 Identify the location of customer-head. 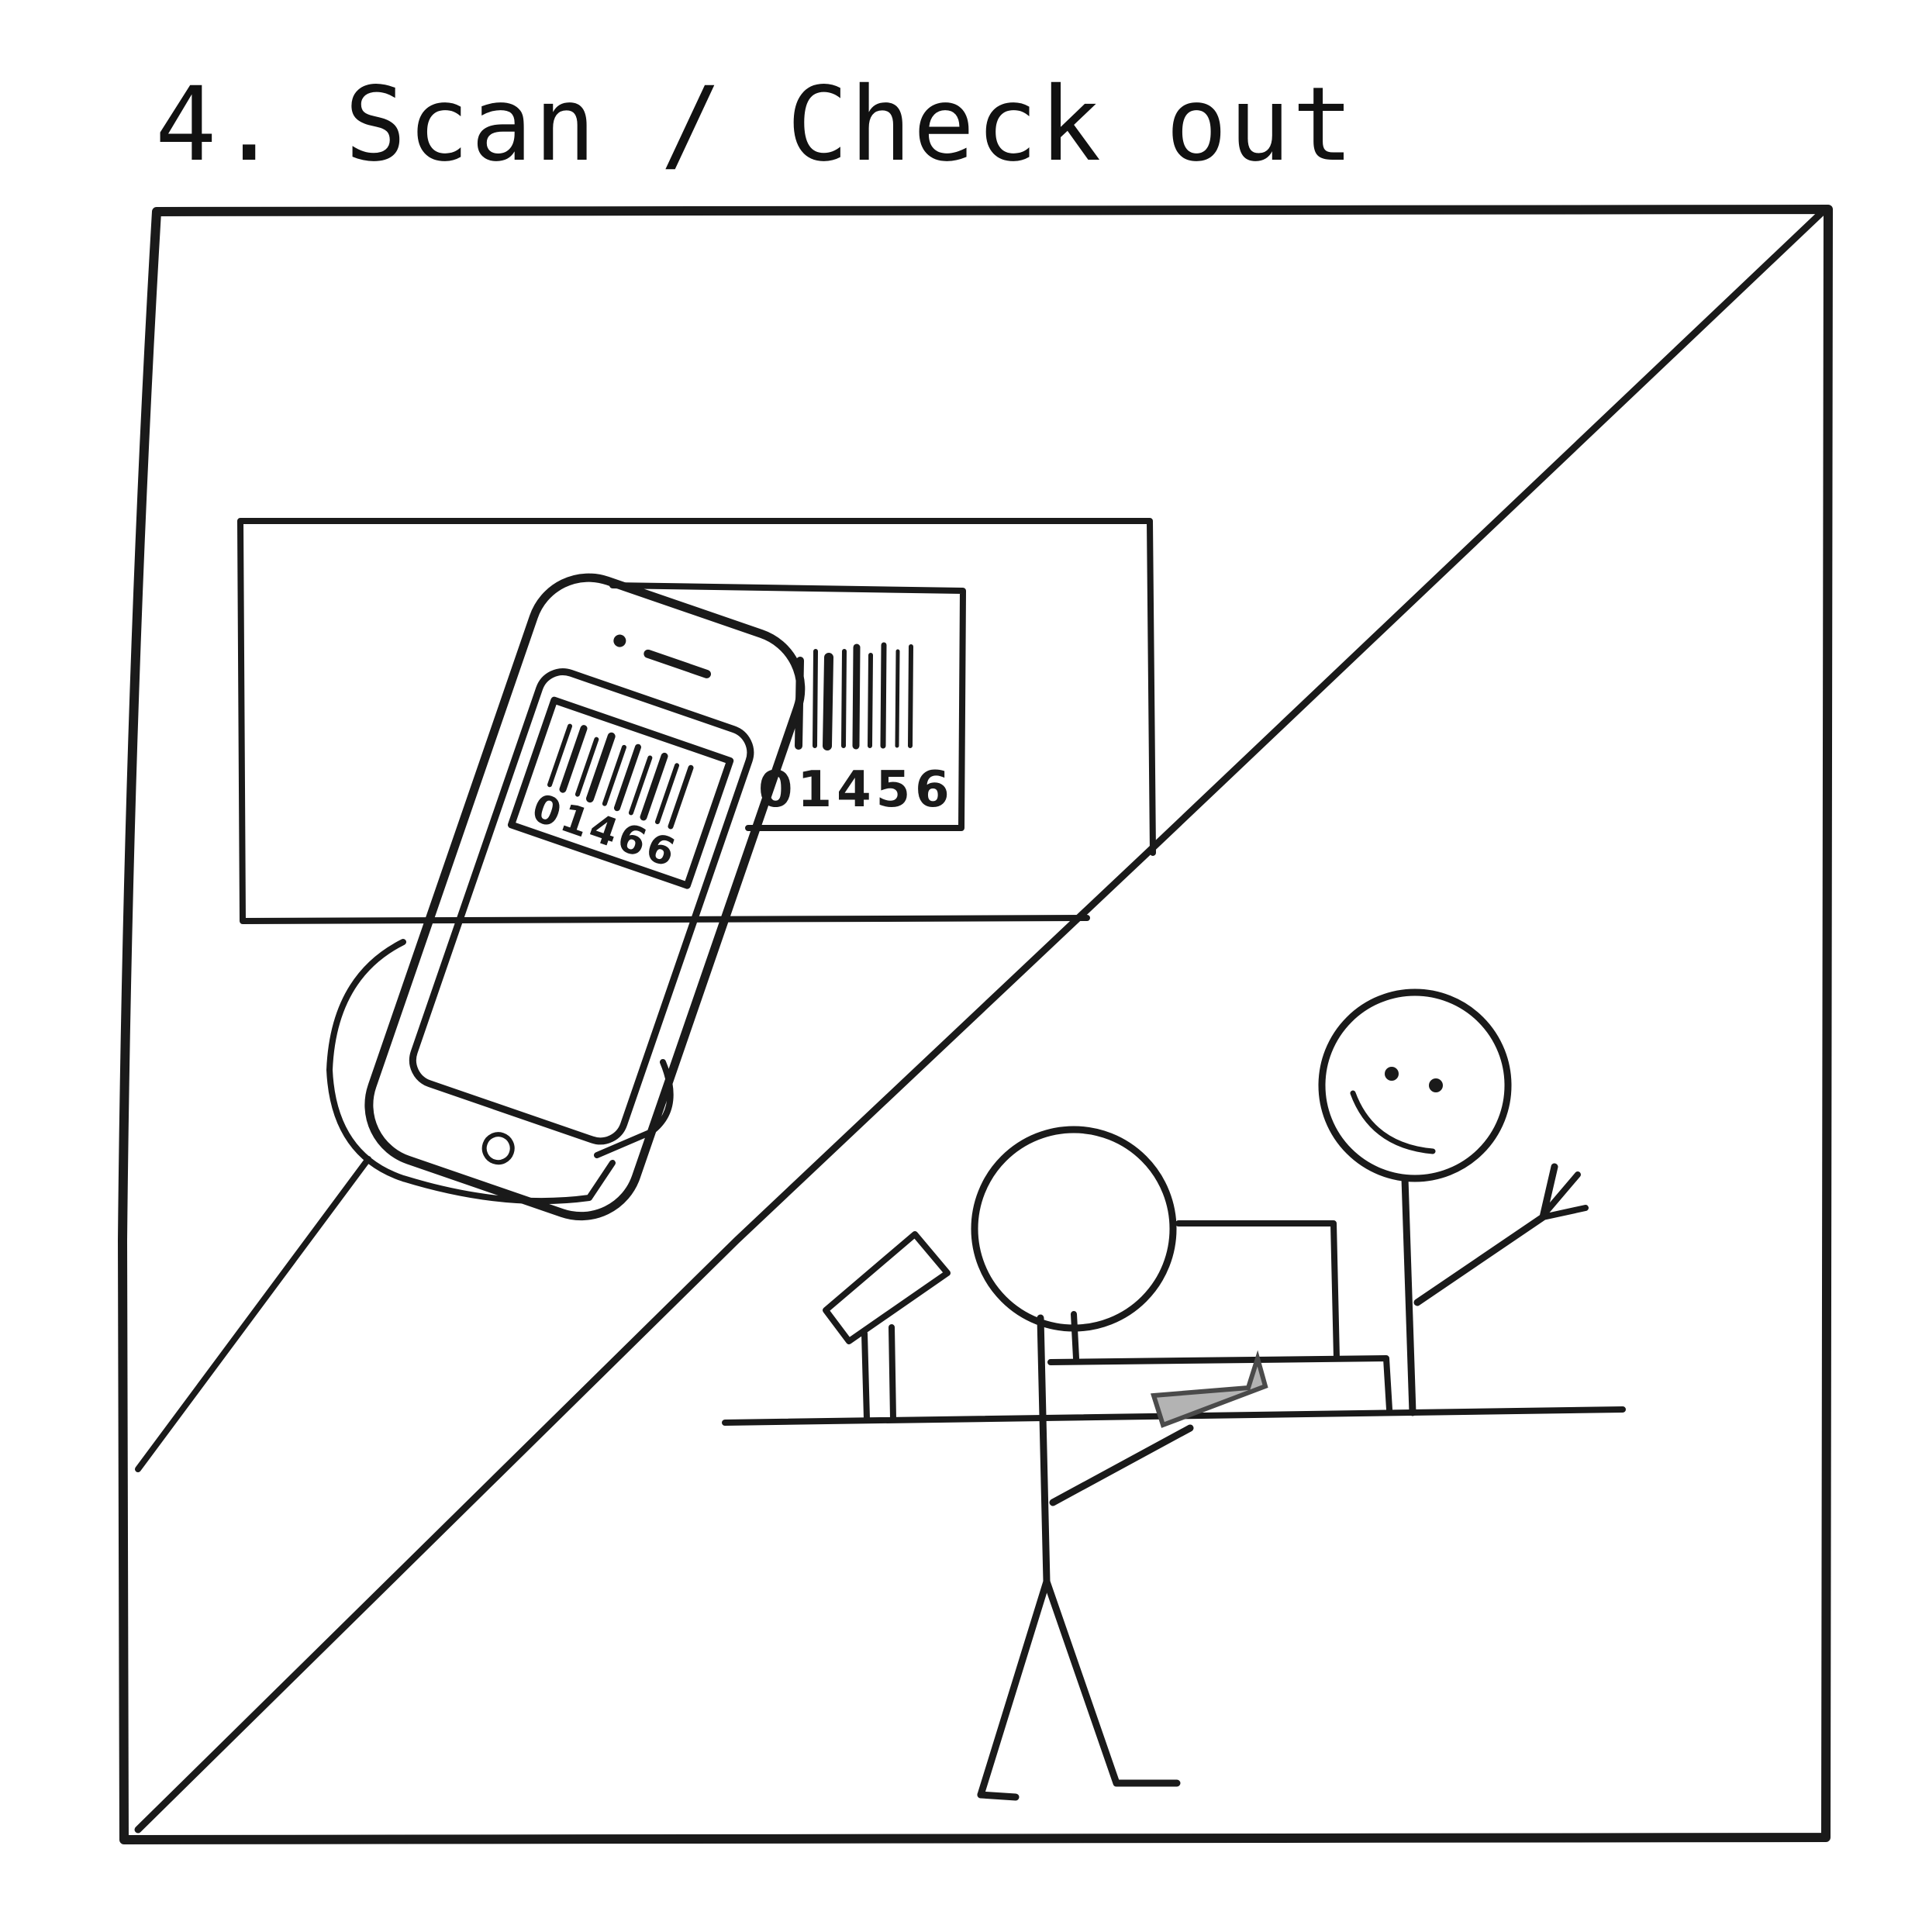
(1074, 1229).